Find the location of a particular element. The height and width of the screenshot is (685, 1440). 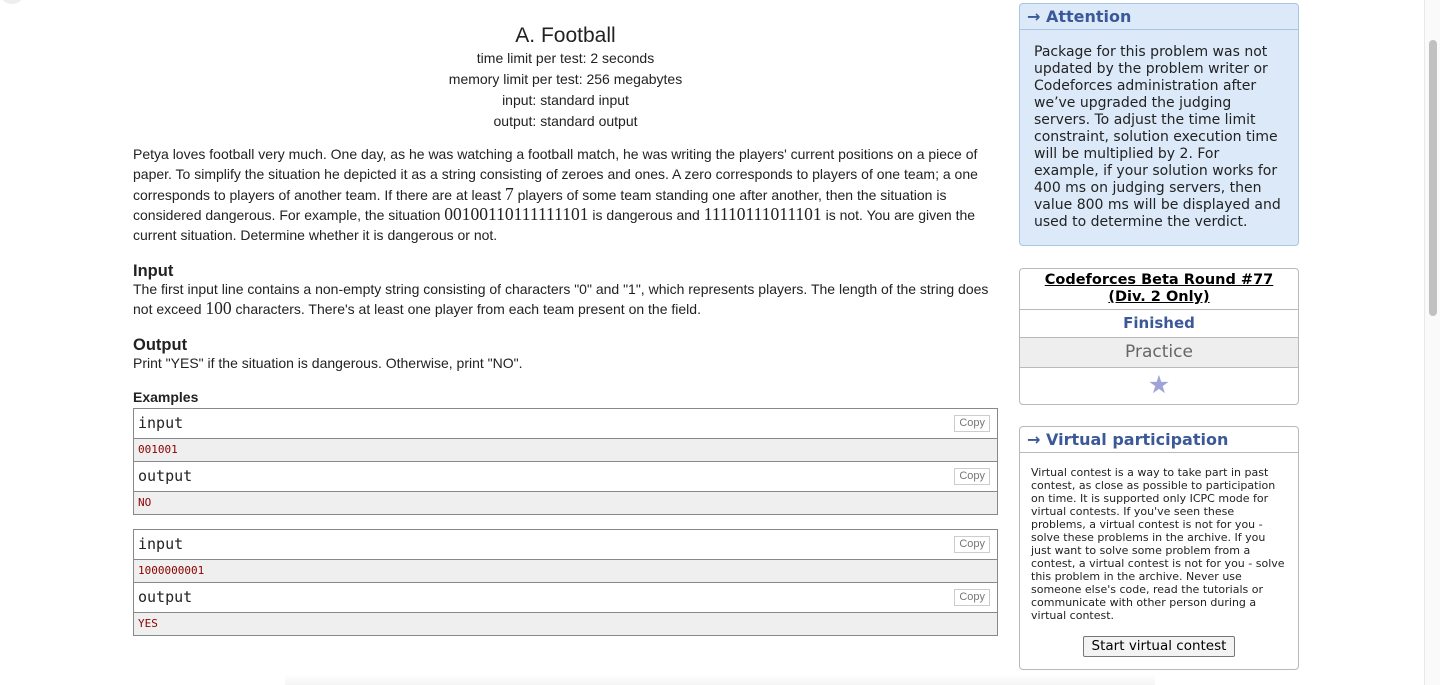

virtual-caption: → Virtual participation is located at coordinates (1159, 440).